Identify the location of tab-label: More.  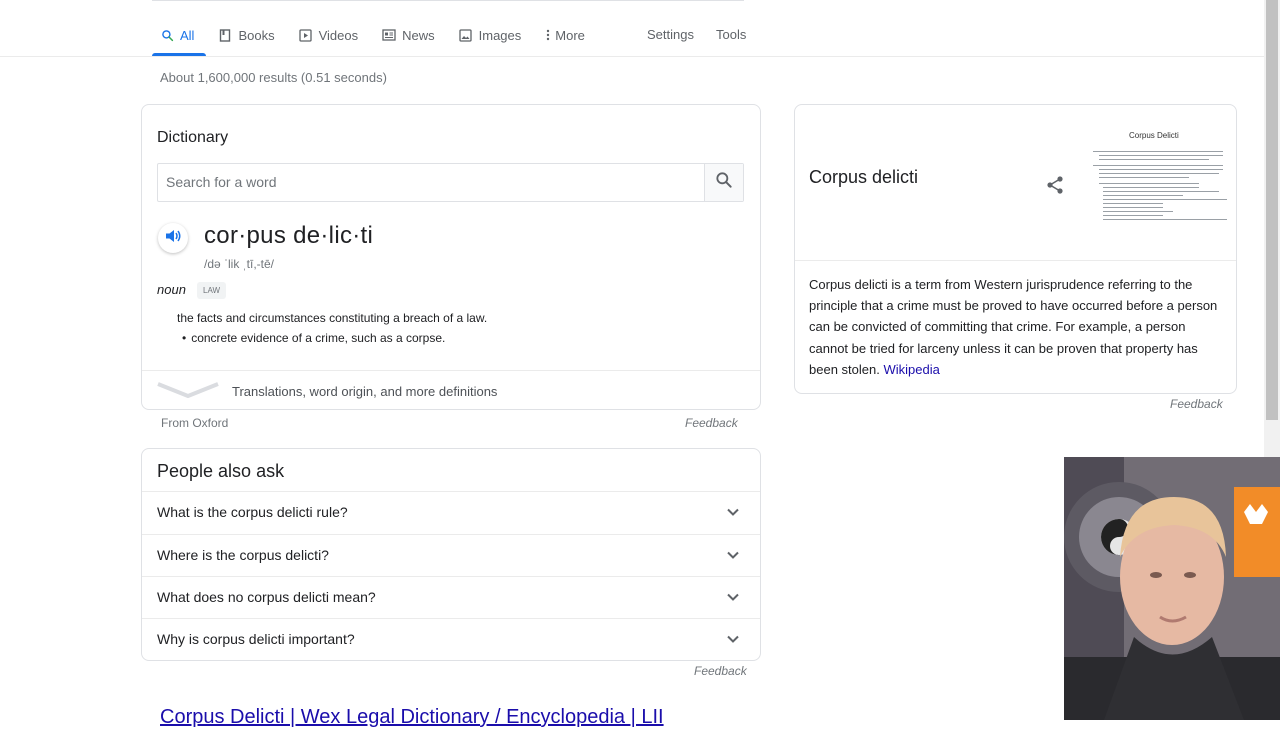
(570, 35).